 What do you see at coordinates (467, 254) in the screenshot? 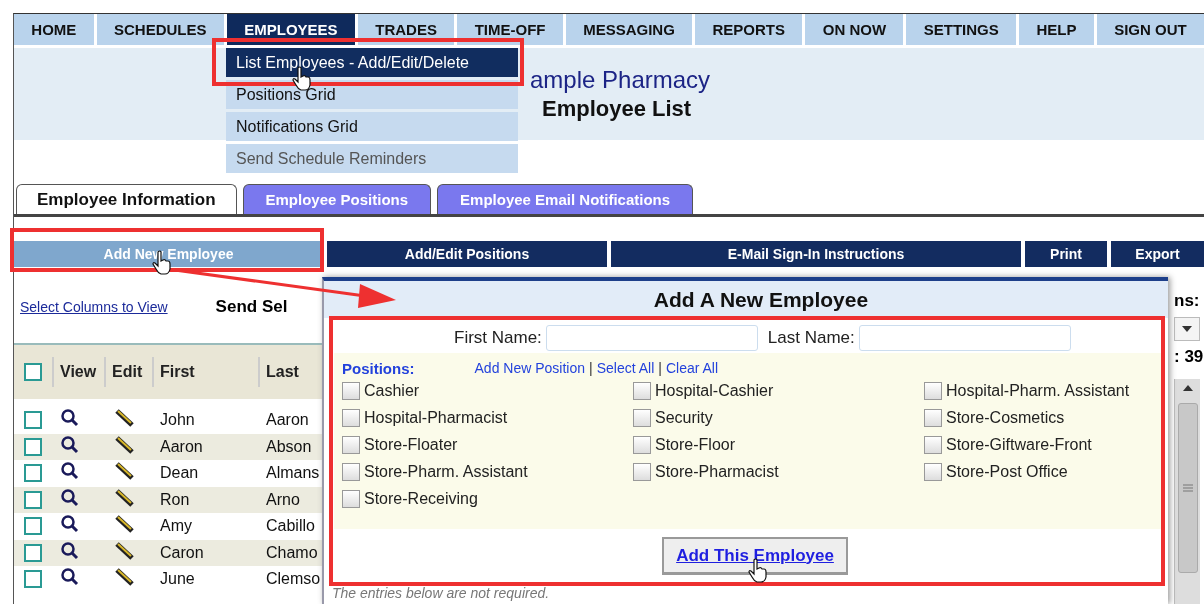
I see `action-button: Add/Edit Positions` at bounding box center [467, 254].